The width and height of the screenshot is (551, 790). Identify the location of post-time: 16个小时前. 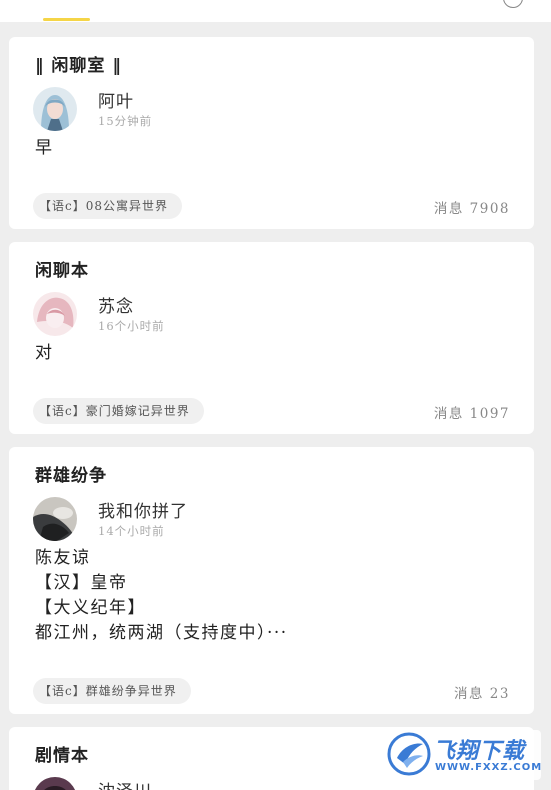
(131, 326).